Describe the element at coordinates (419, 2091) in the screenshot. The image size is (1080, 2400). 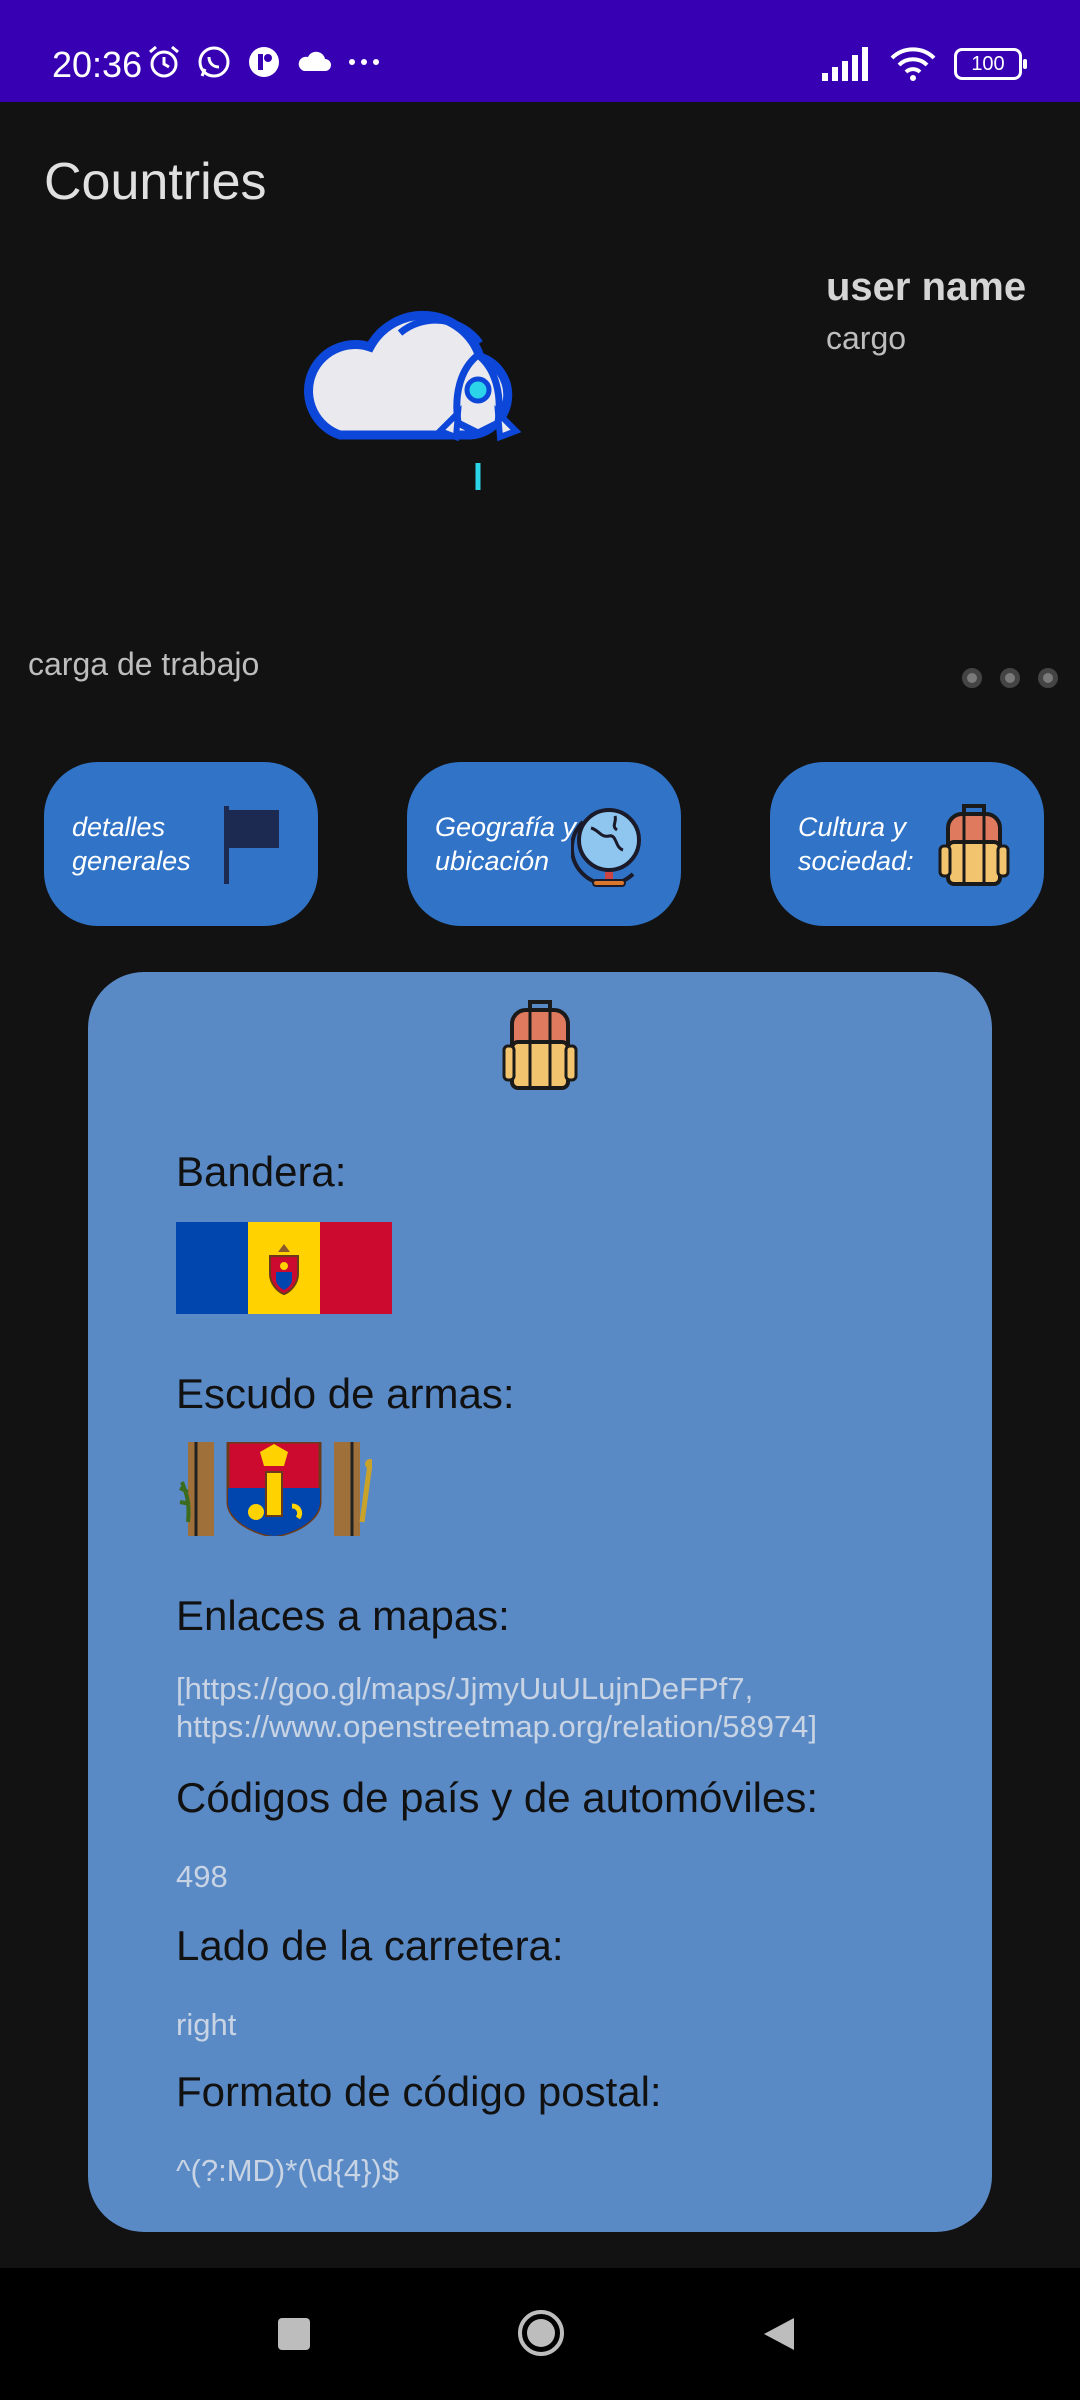
I see `postal-format-label: Formato de código postal:` at that location.